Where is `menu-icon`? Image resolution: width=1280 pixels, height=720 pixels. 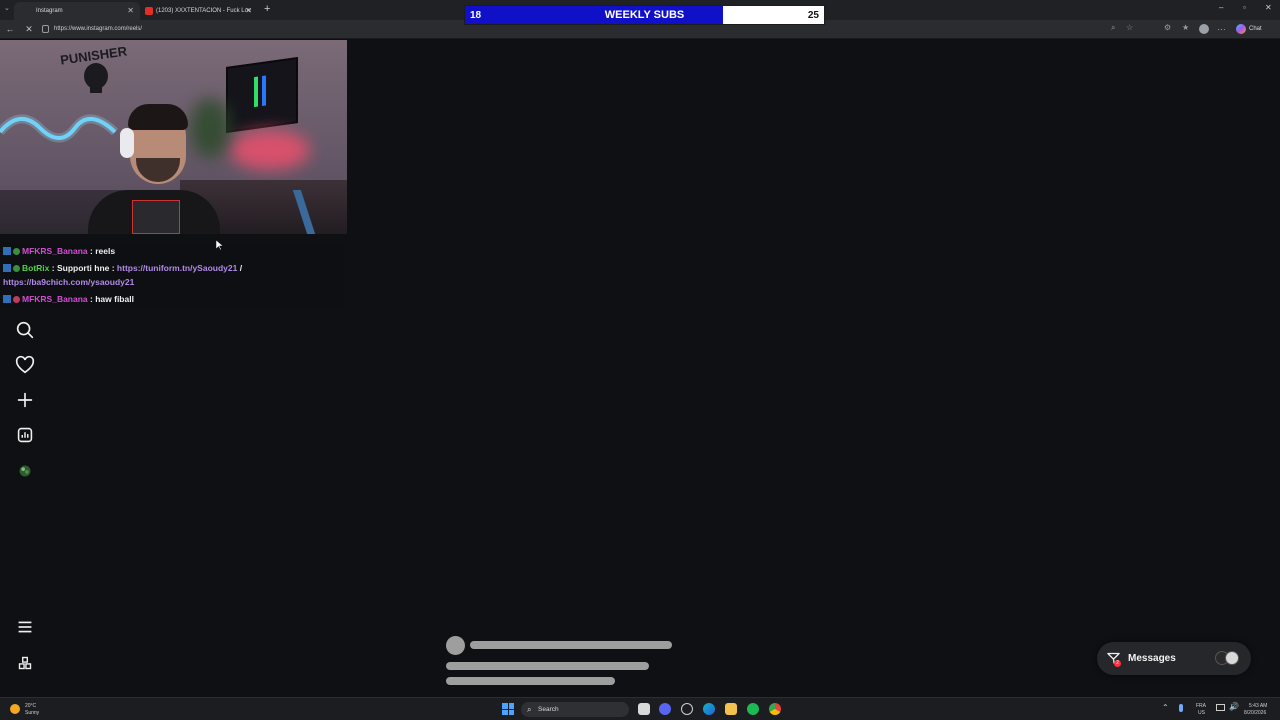 menu-icon is located at coordinates (25, 627).